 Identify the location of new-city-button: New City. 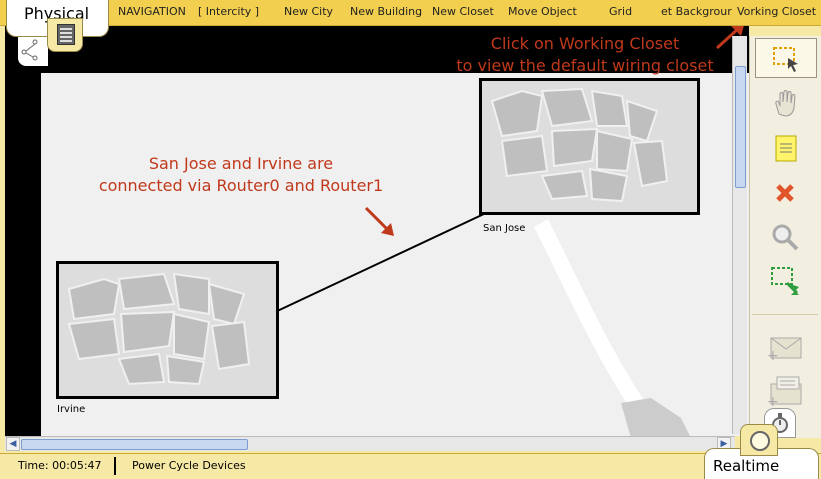
(308, 11).